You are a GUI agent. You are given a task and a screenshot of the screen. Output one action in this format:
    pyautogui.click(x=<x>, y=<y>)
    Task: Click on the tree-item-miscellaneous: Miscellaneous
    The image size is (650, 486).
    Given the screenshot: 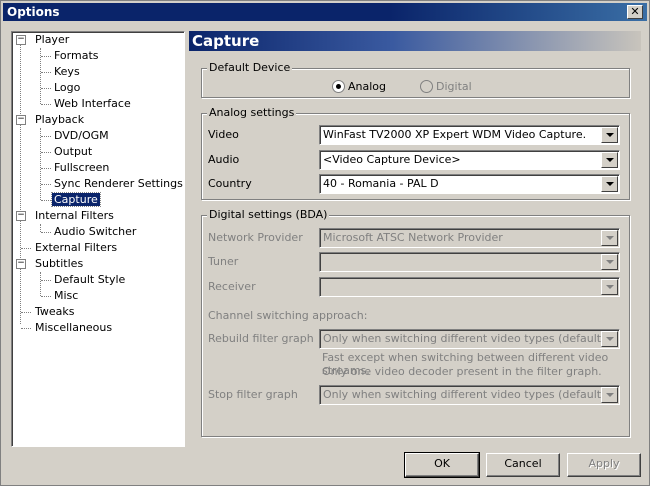 What is the action you would take?
    pyautogui.click(x=73, y=328)
    